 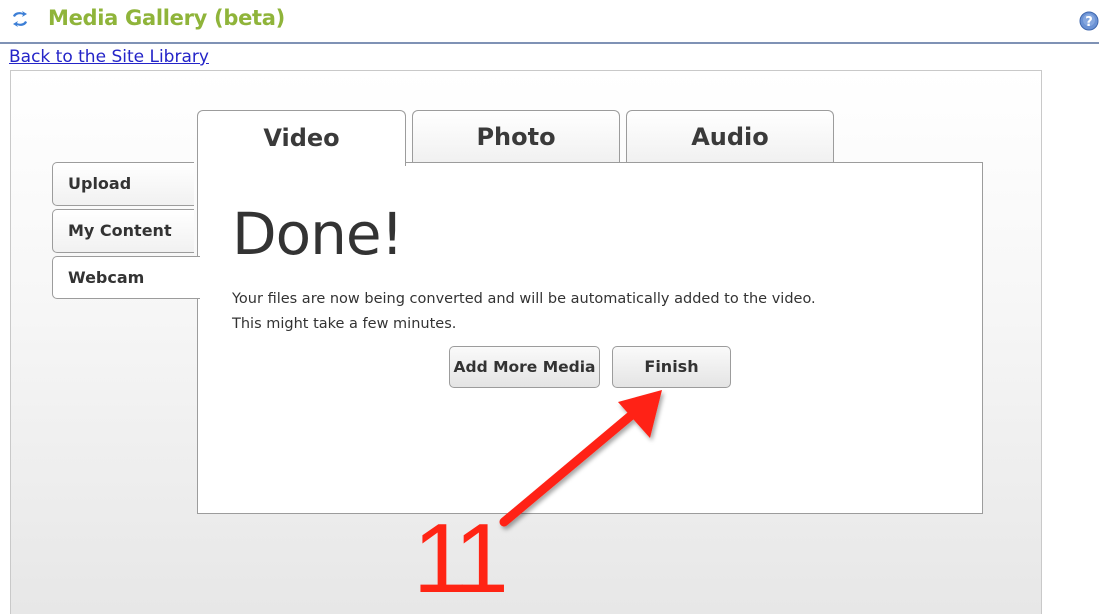 What do you see at coordinates (123, 184) in the screenshot?
I see `side-tab-upload: Upload` at bounding box center [123, 184].